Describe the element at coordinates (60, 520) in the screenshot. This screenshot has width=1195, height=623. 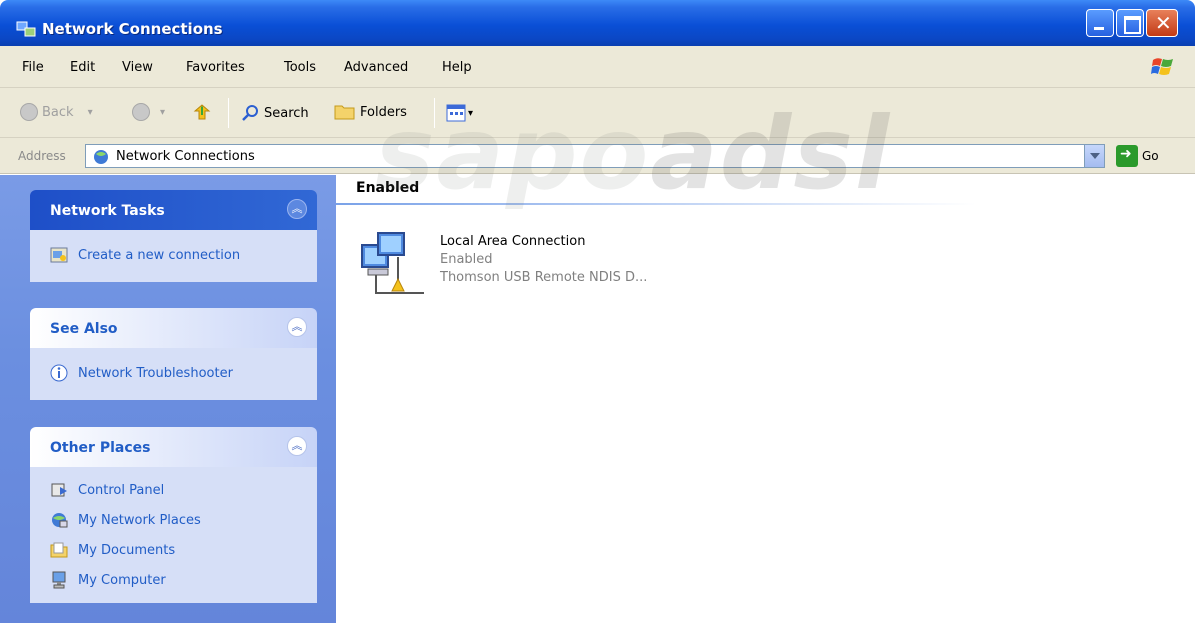
I see `my-network-places-icon` at that location.